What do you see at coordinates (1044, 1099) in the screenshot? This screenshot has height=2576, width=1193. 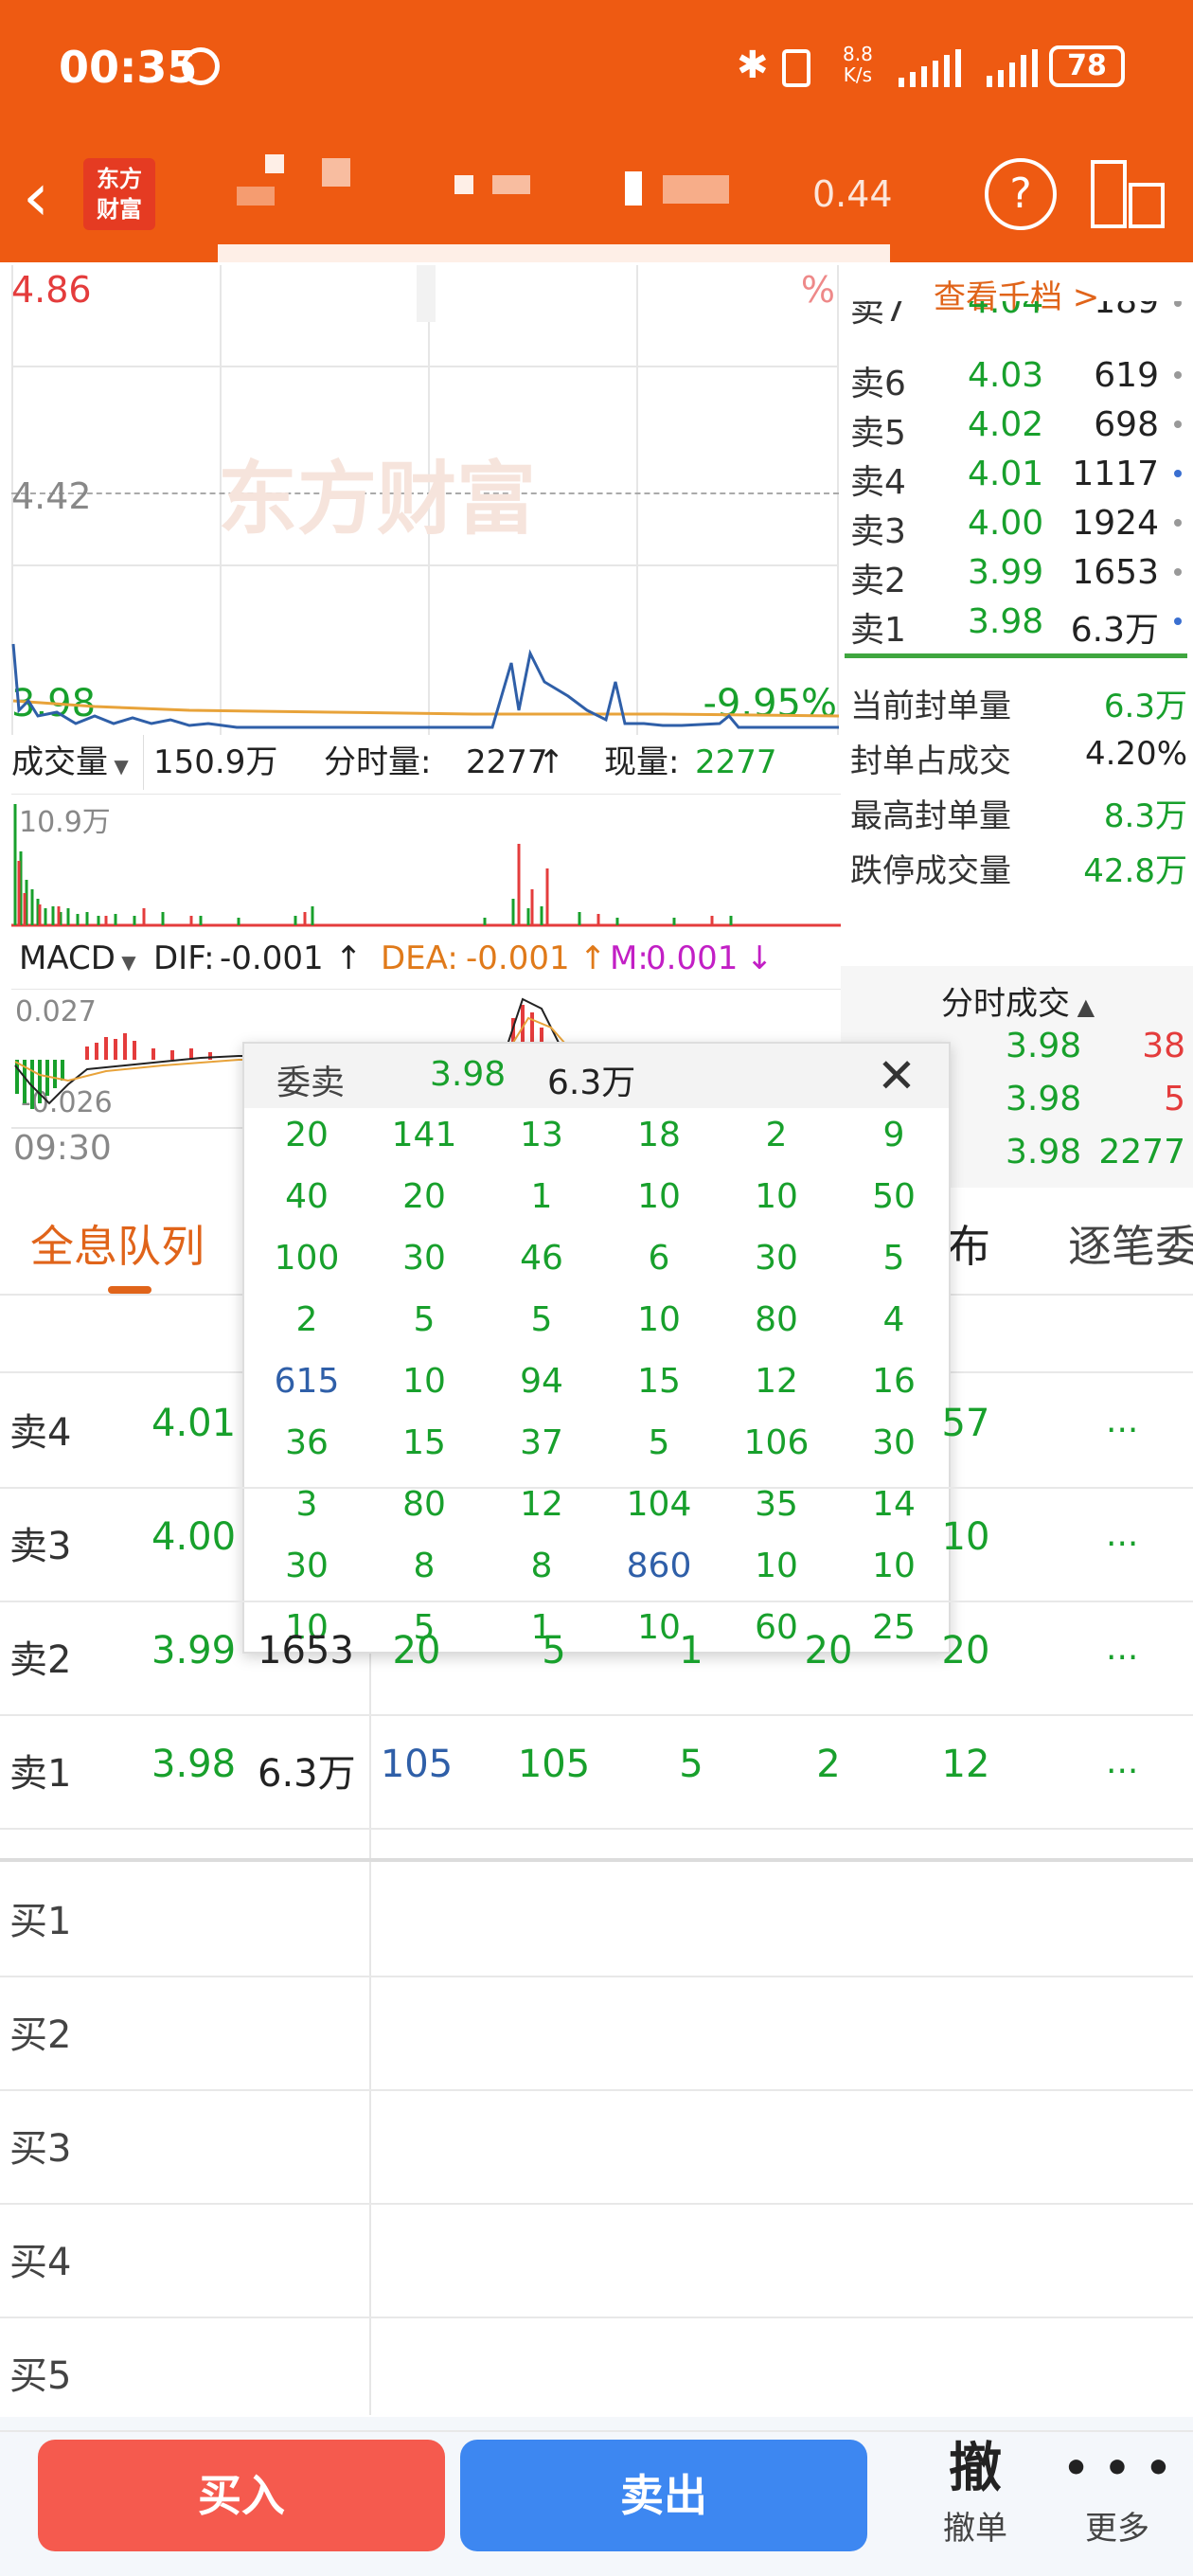 I see `trade-price: 3.98` at bounding box center [1044, 1099].